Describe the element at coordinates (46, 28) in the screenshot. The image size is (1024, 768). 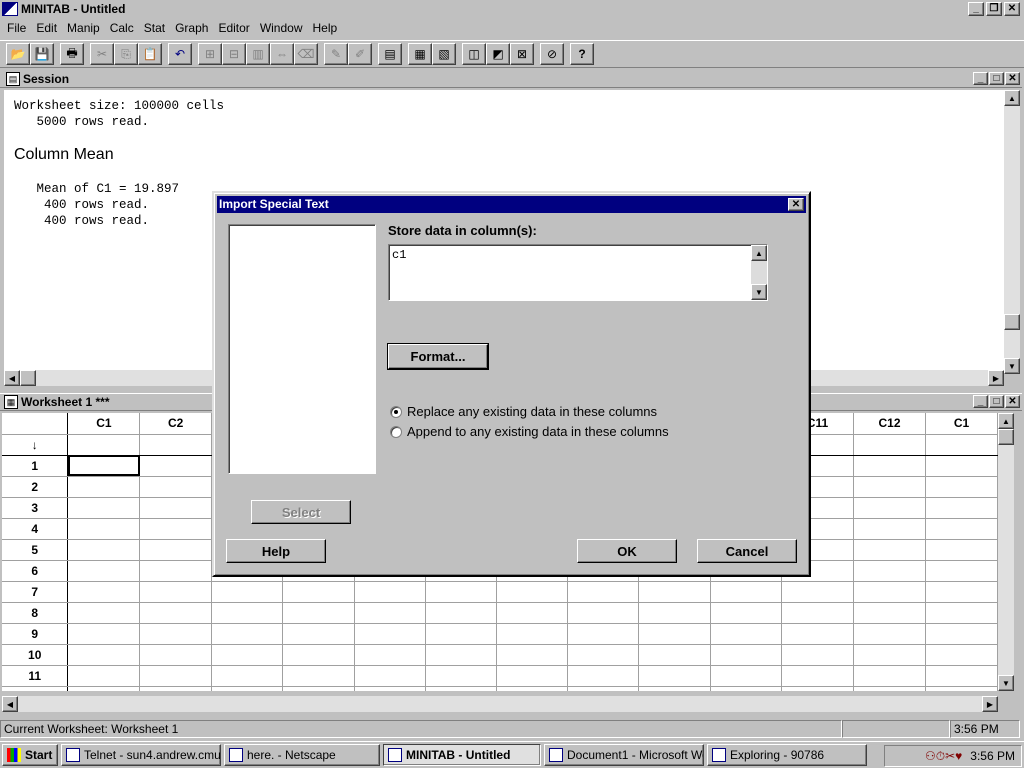
I see `menu-edit: Edit` at that location.